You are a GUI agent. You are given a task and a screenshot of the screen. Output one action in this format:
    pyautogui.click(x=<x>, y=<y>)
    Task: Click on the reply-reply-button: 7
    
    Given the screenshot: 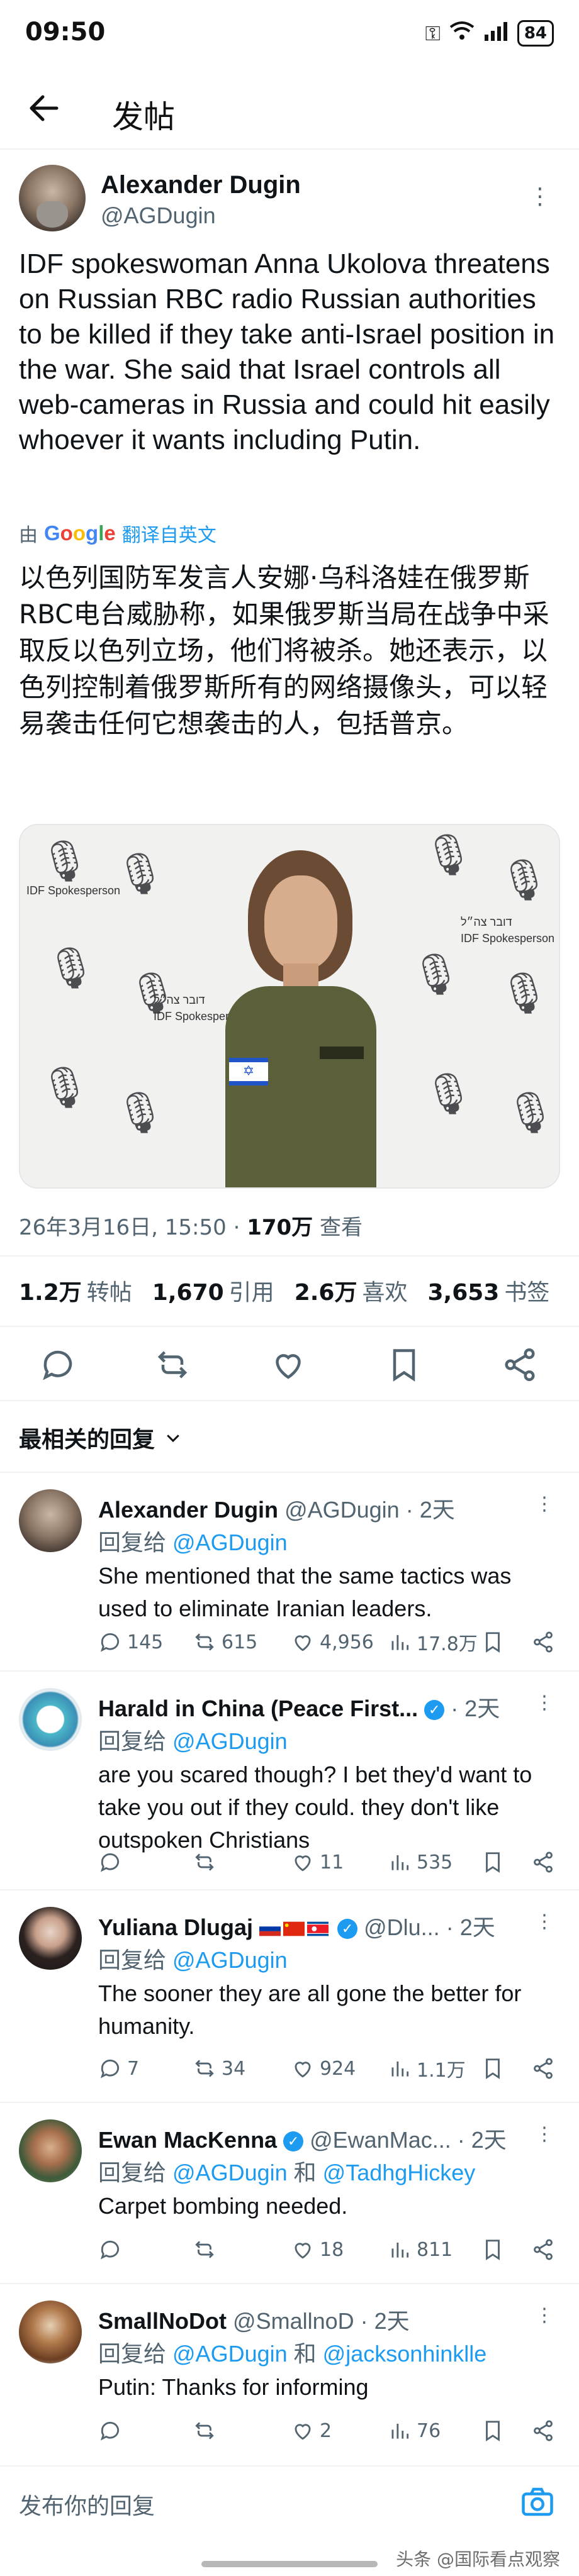 What is the action you would take?
    pyautogui.click(x=118, y=2068)
    